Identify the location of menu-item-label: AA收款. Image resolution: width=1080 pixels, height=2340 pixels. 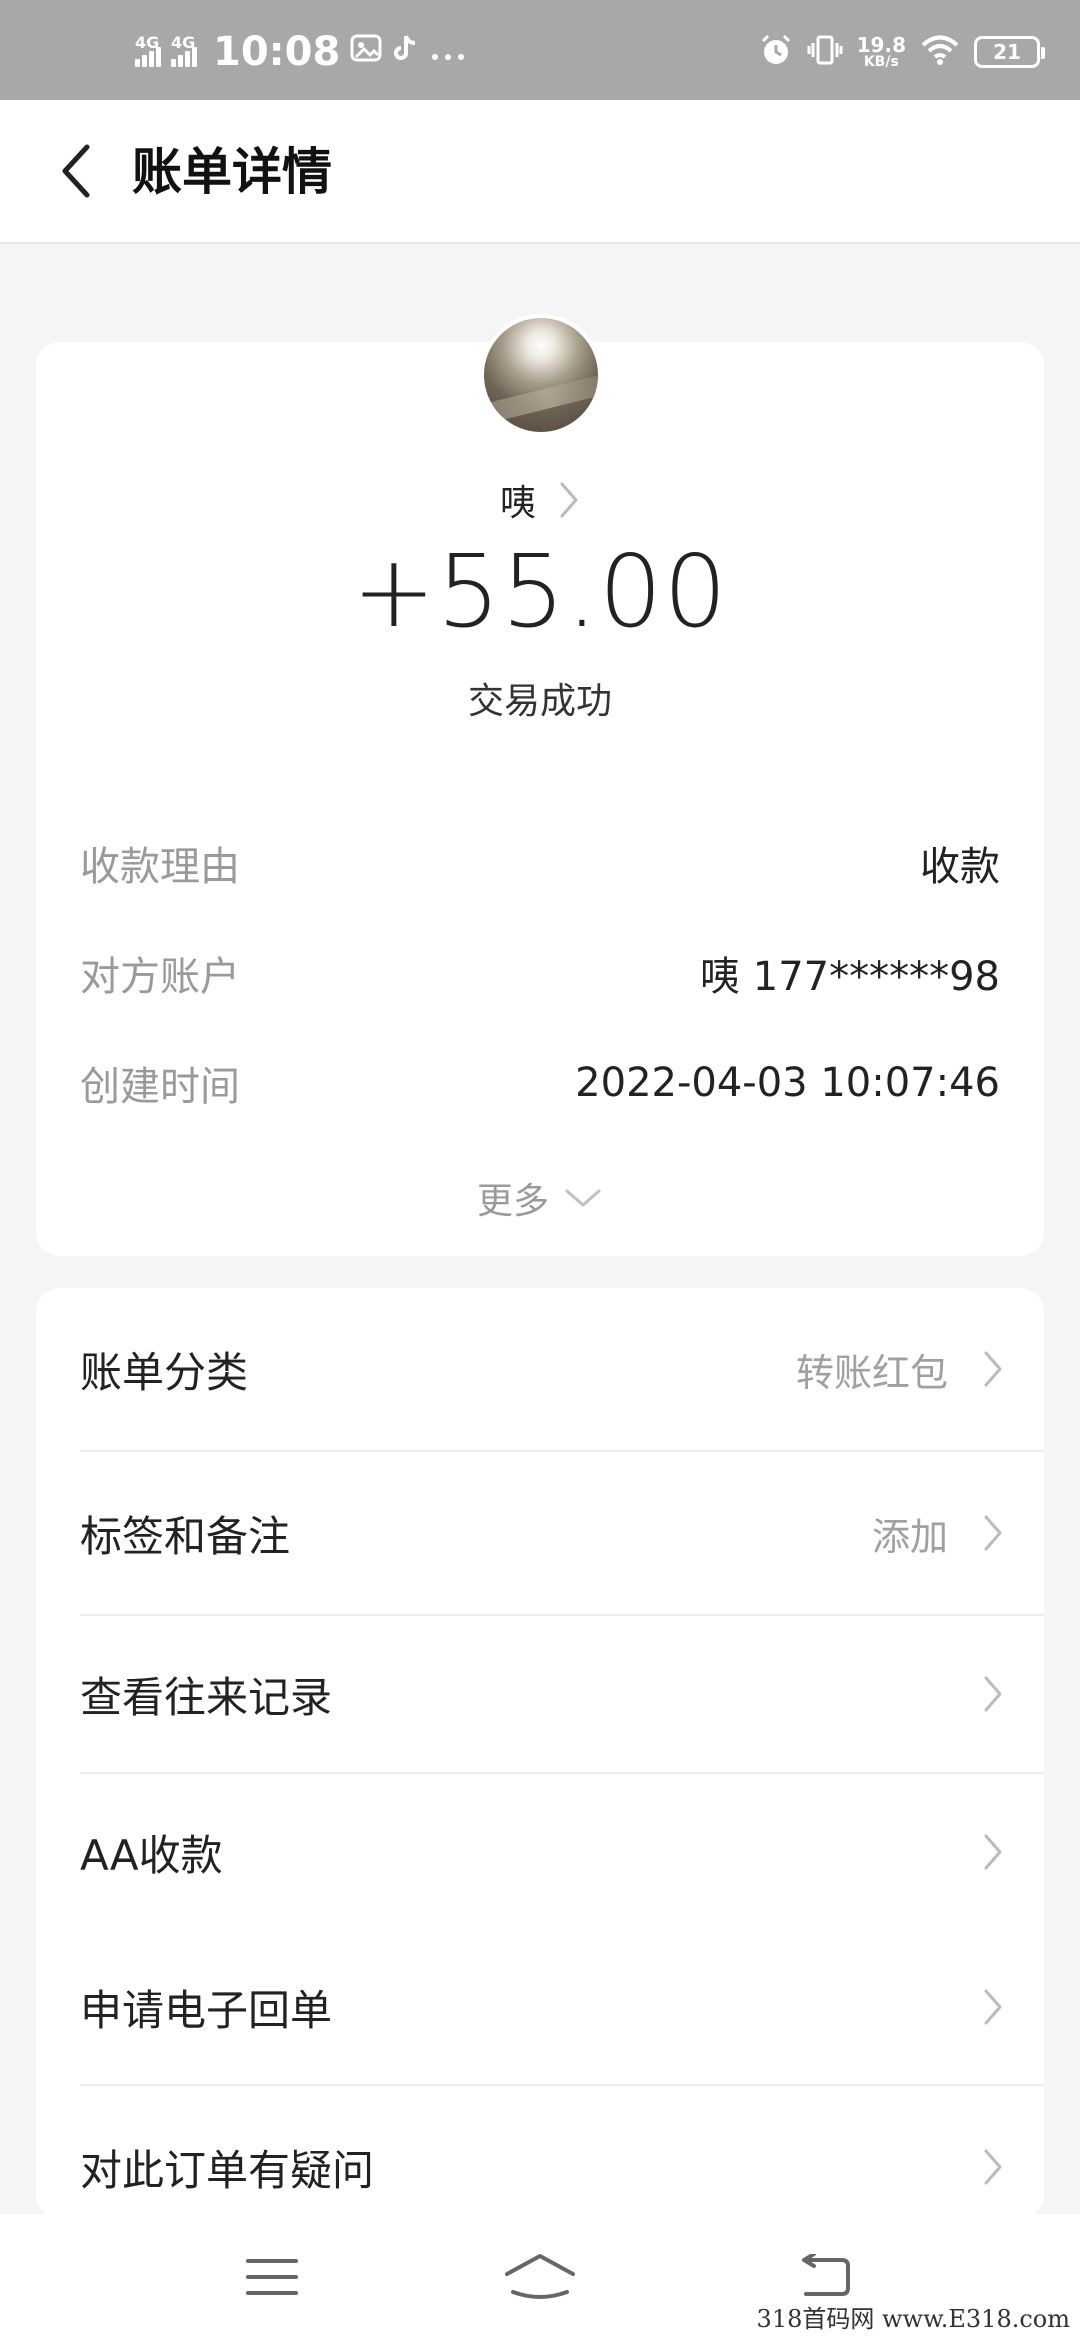
(151, 1855).